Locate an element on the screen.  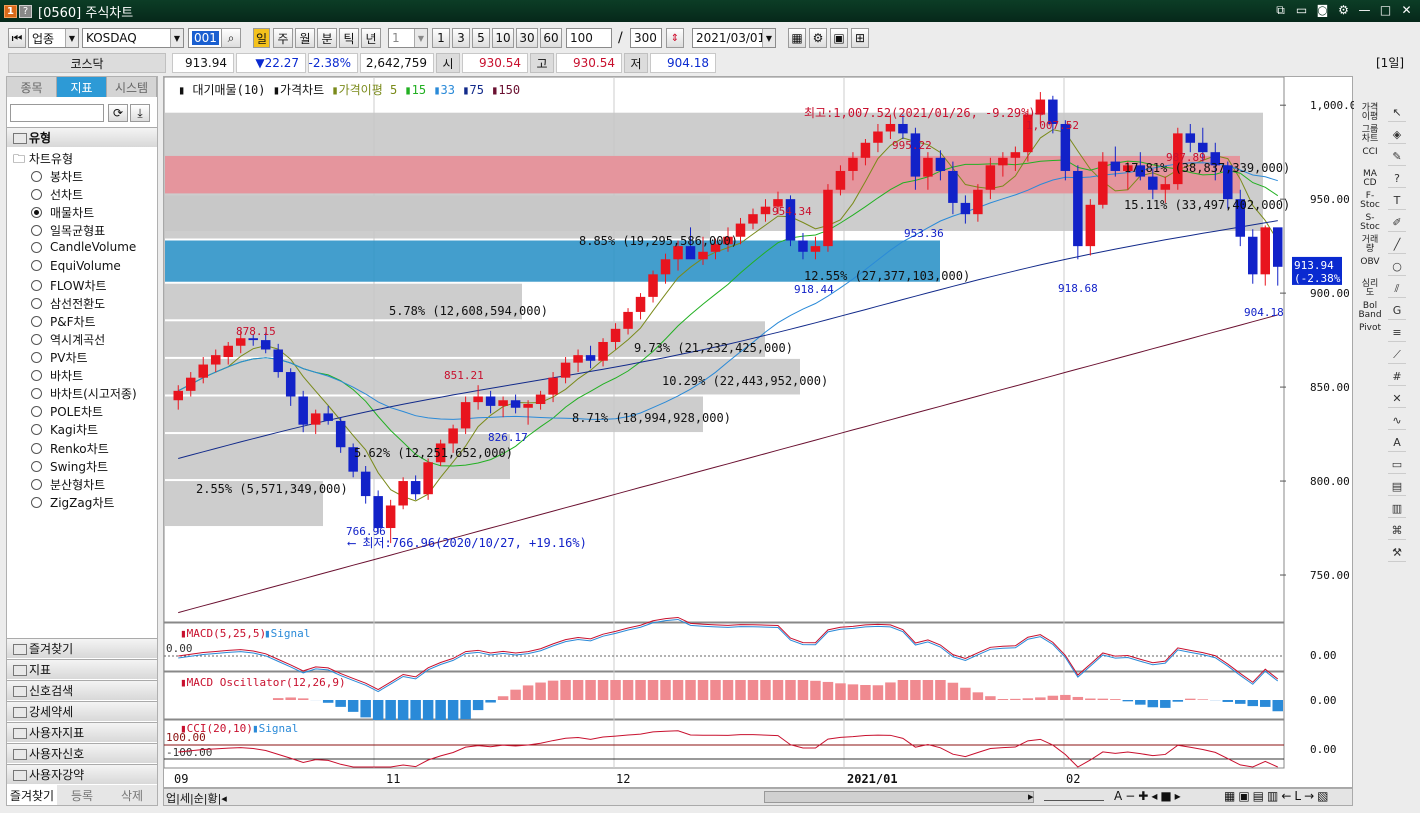
fan-icon: ⟋ is located at coordinates (1397, 355).